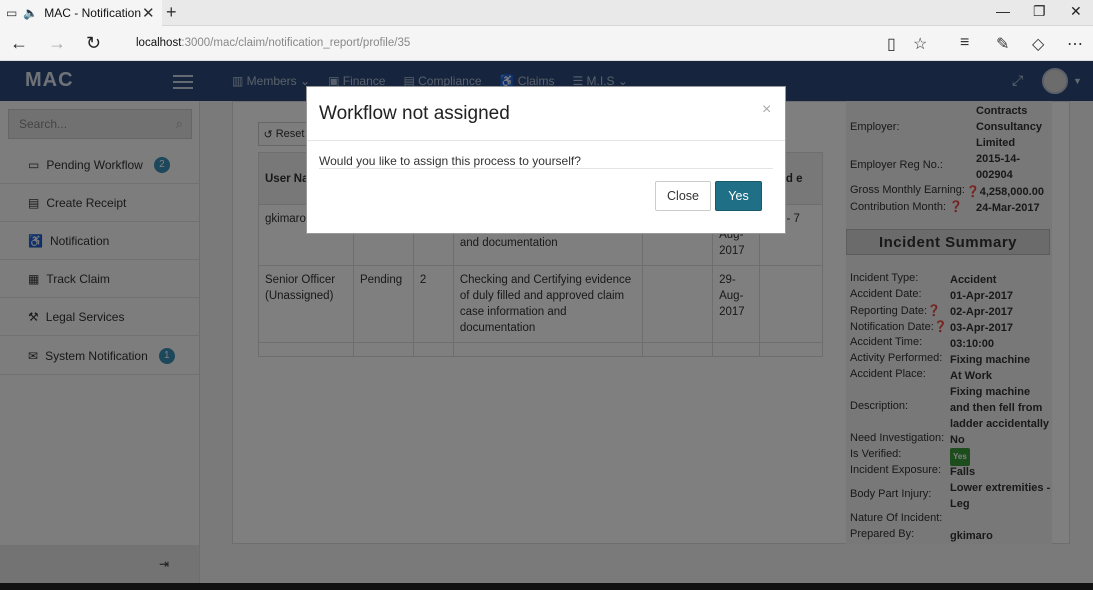  I want to click on browser-tab: ▭ 🔈 MAC - Notification ✕, so click(81, 13).